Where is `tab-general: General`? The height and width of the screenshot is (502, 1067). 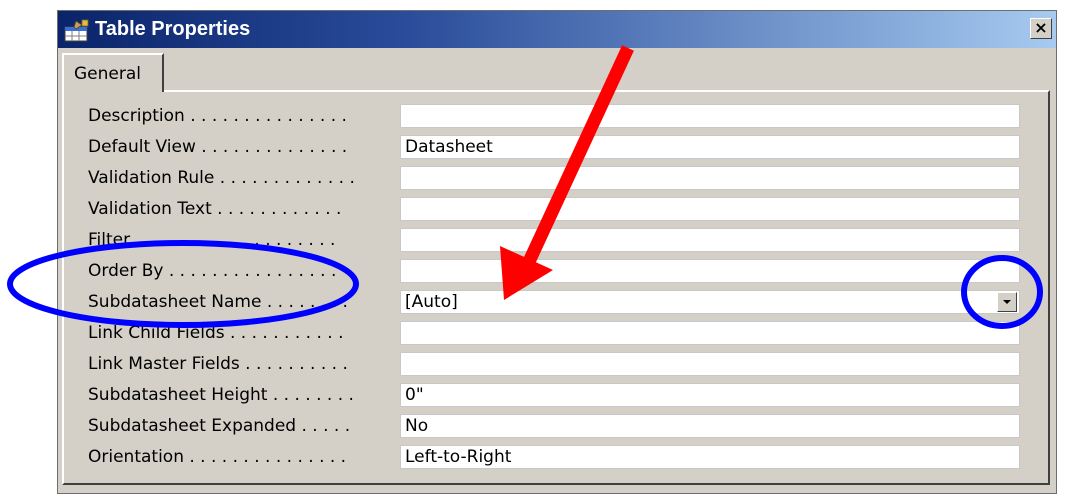 tab-general: General is located at coordinates (113, 72).